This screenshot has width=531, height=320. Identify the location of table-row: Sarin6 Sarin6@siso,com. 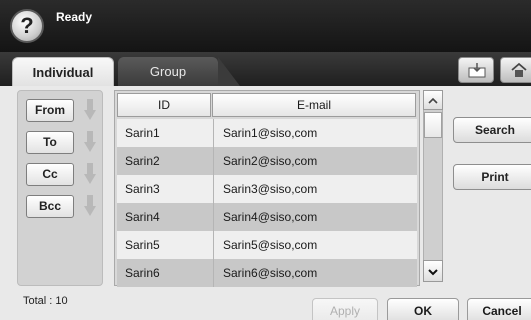
(267, 273).